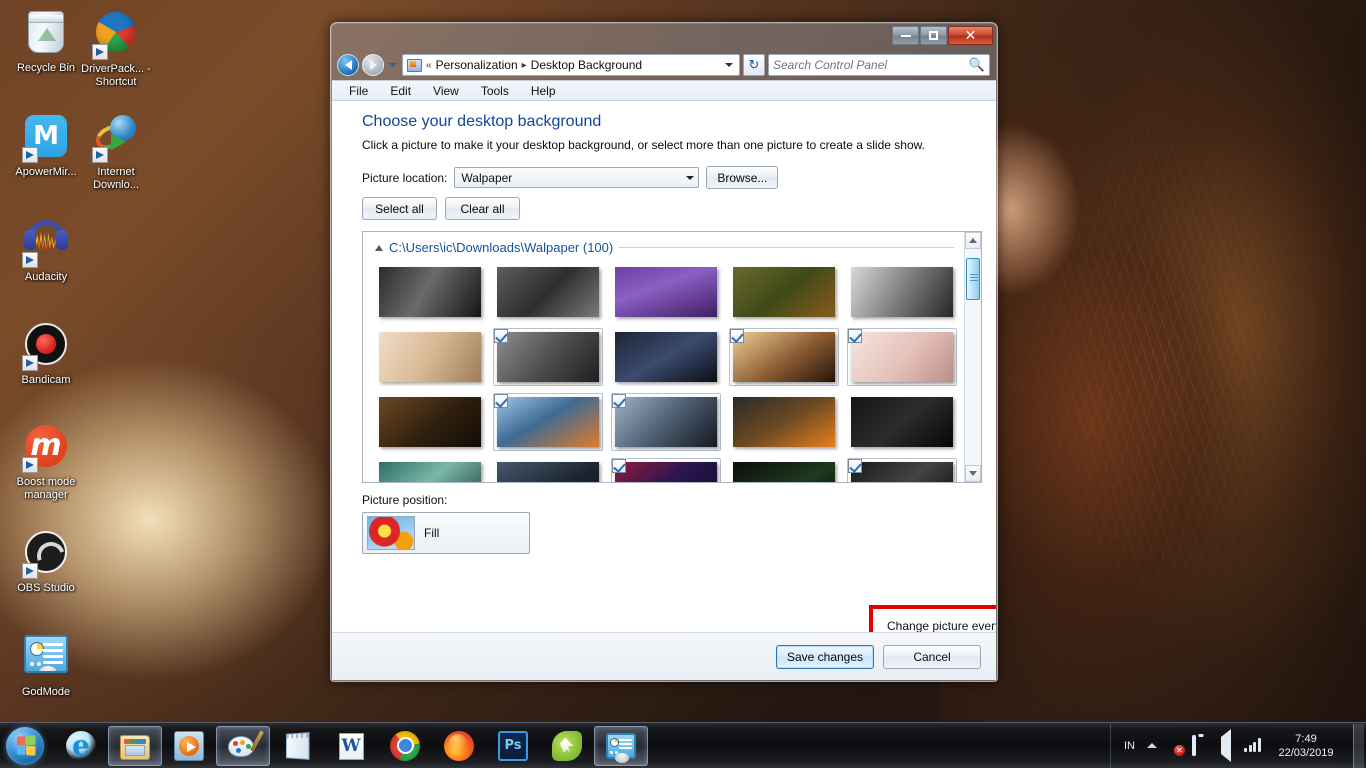 The width and height of the screenshot is (1366, 768). I want to click on breadcrumb-item-desktop-background: Desktop Background, so click(586, 65).